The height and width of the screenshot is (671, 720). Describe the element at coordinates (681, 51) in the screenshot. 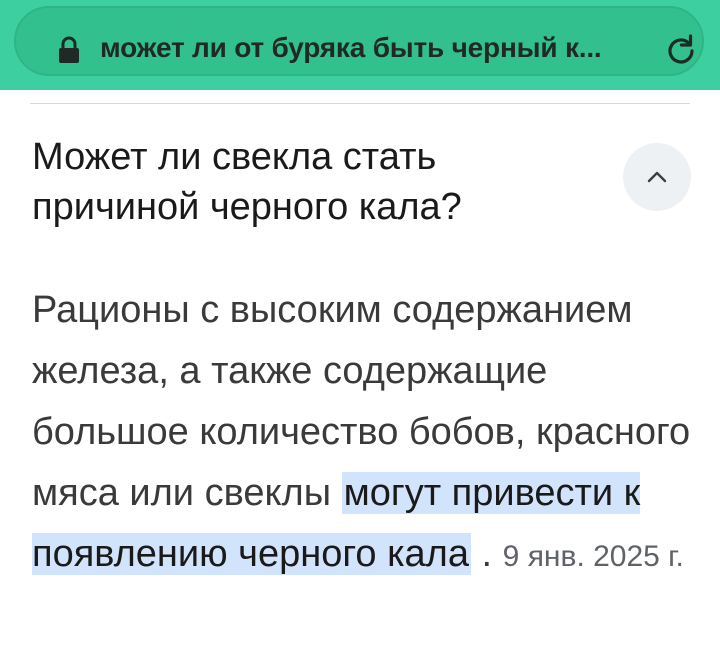

I see `reload-icon` at that location.